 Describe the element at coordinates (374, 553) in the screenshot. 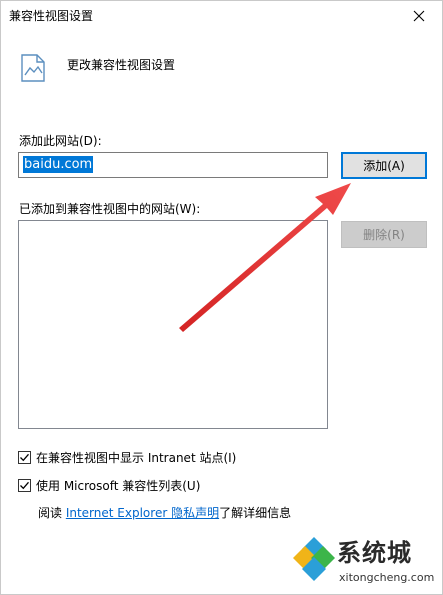

I see `watermark-brand: 系统城` at that location.